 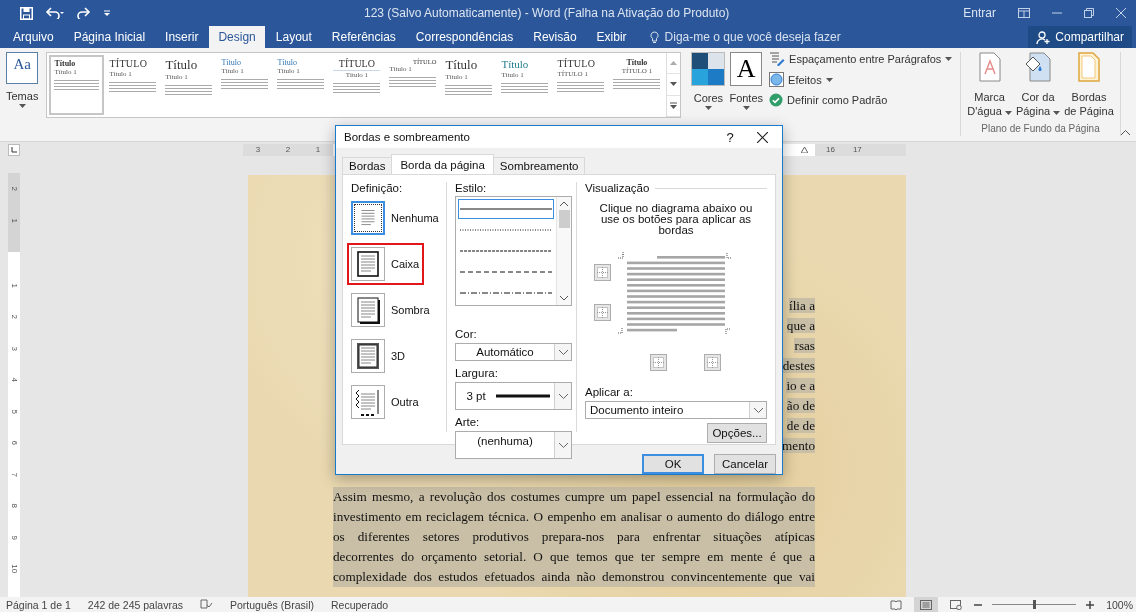 What do you see at coordinates (506, 209) in the screenshot?
I see `line-style-option` at bounding box center [506, 209].